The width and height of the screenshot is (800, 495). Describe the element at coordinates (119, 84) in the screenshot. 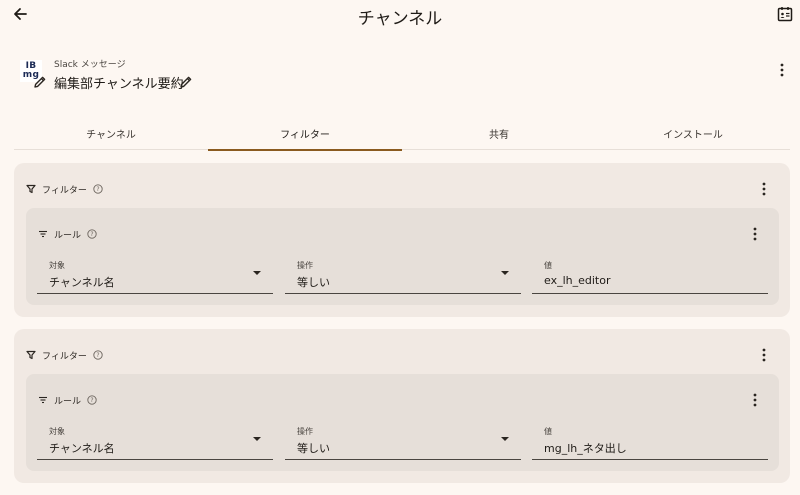

I see `integration-title: 編集部チャンネル要約` at that location.